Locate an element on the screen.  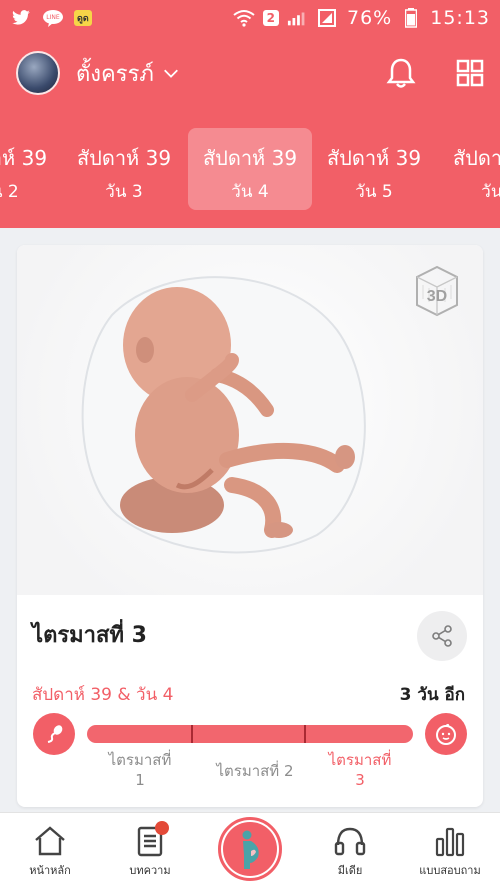
app-header: ตั้งครรภ์ is located at coordinates (250, 73).